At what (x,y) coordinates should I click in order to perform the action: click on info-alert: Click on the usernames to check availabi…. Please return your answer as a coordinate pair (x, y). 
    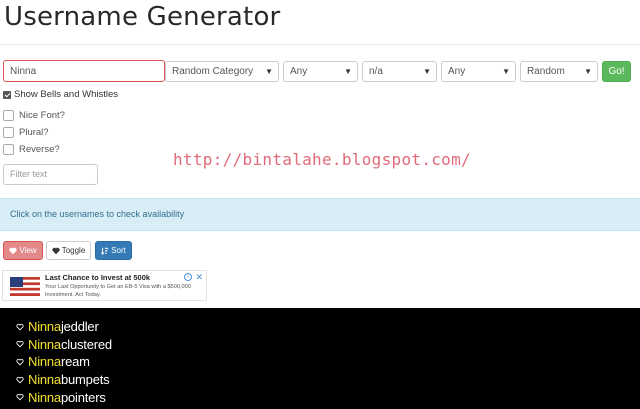
    Looking at the image, I should click on (320, 214).